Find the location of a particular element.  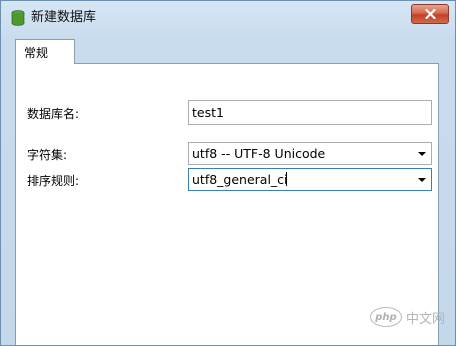

title-bar: 新建数据库 is located at coordinates (228, 18).